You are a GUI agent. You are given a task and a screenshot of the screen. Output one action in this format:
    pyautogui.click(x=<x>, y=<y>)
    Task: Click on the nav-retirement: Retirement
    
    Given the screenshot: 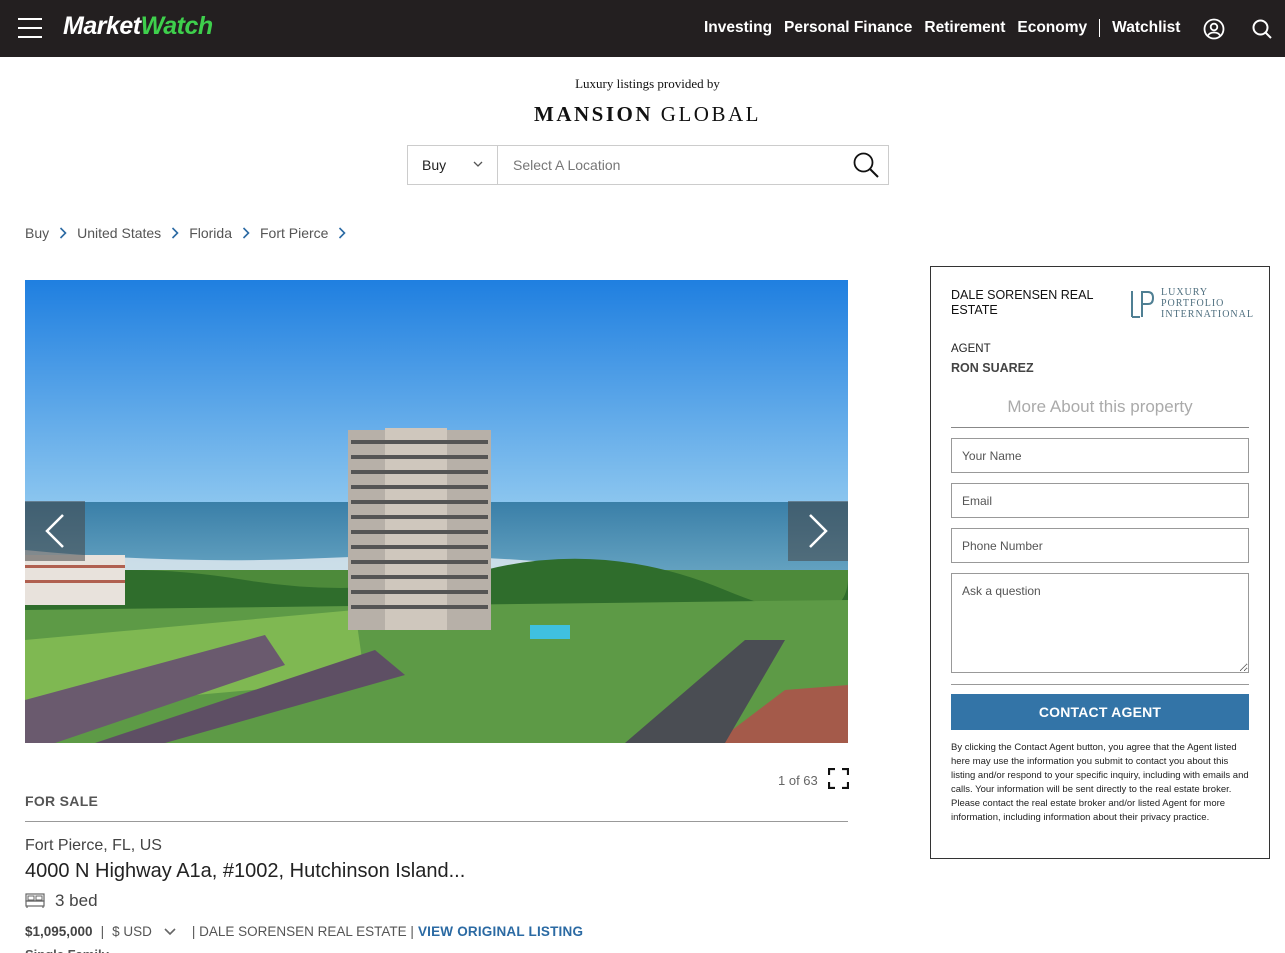 What is the action you would take?
    pyautogui.click(x=964, y=28)
    